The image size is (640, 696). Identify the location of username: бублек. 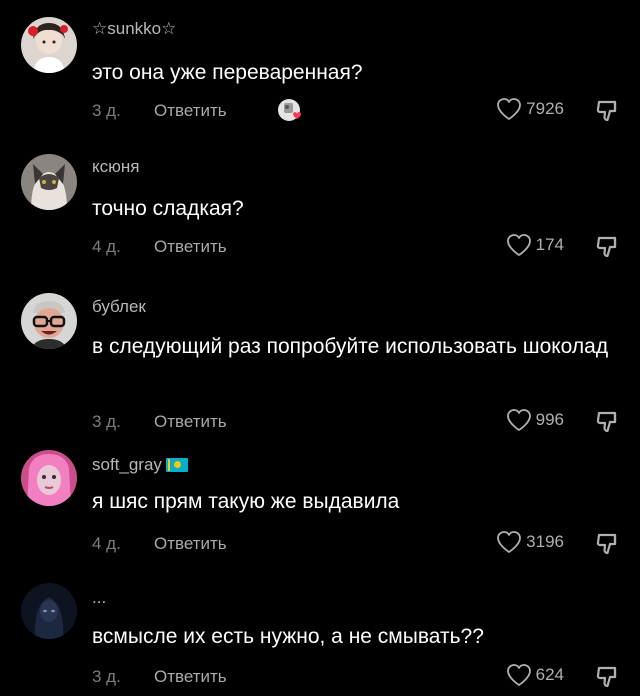
(119, 307).